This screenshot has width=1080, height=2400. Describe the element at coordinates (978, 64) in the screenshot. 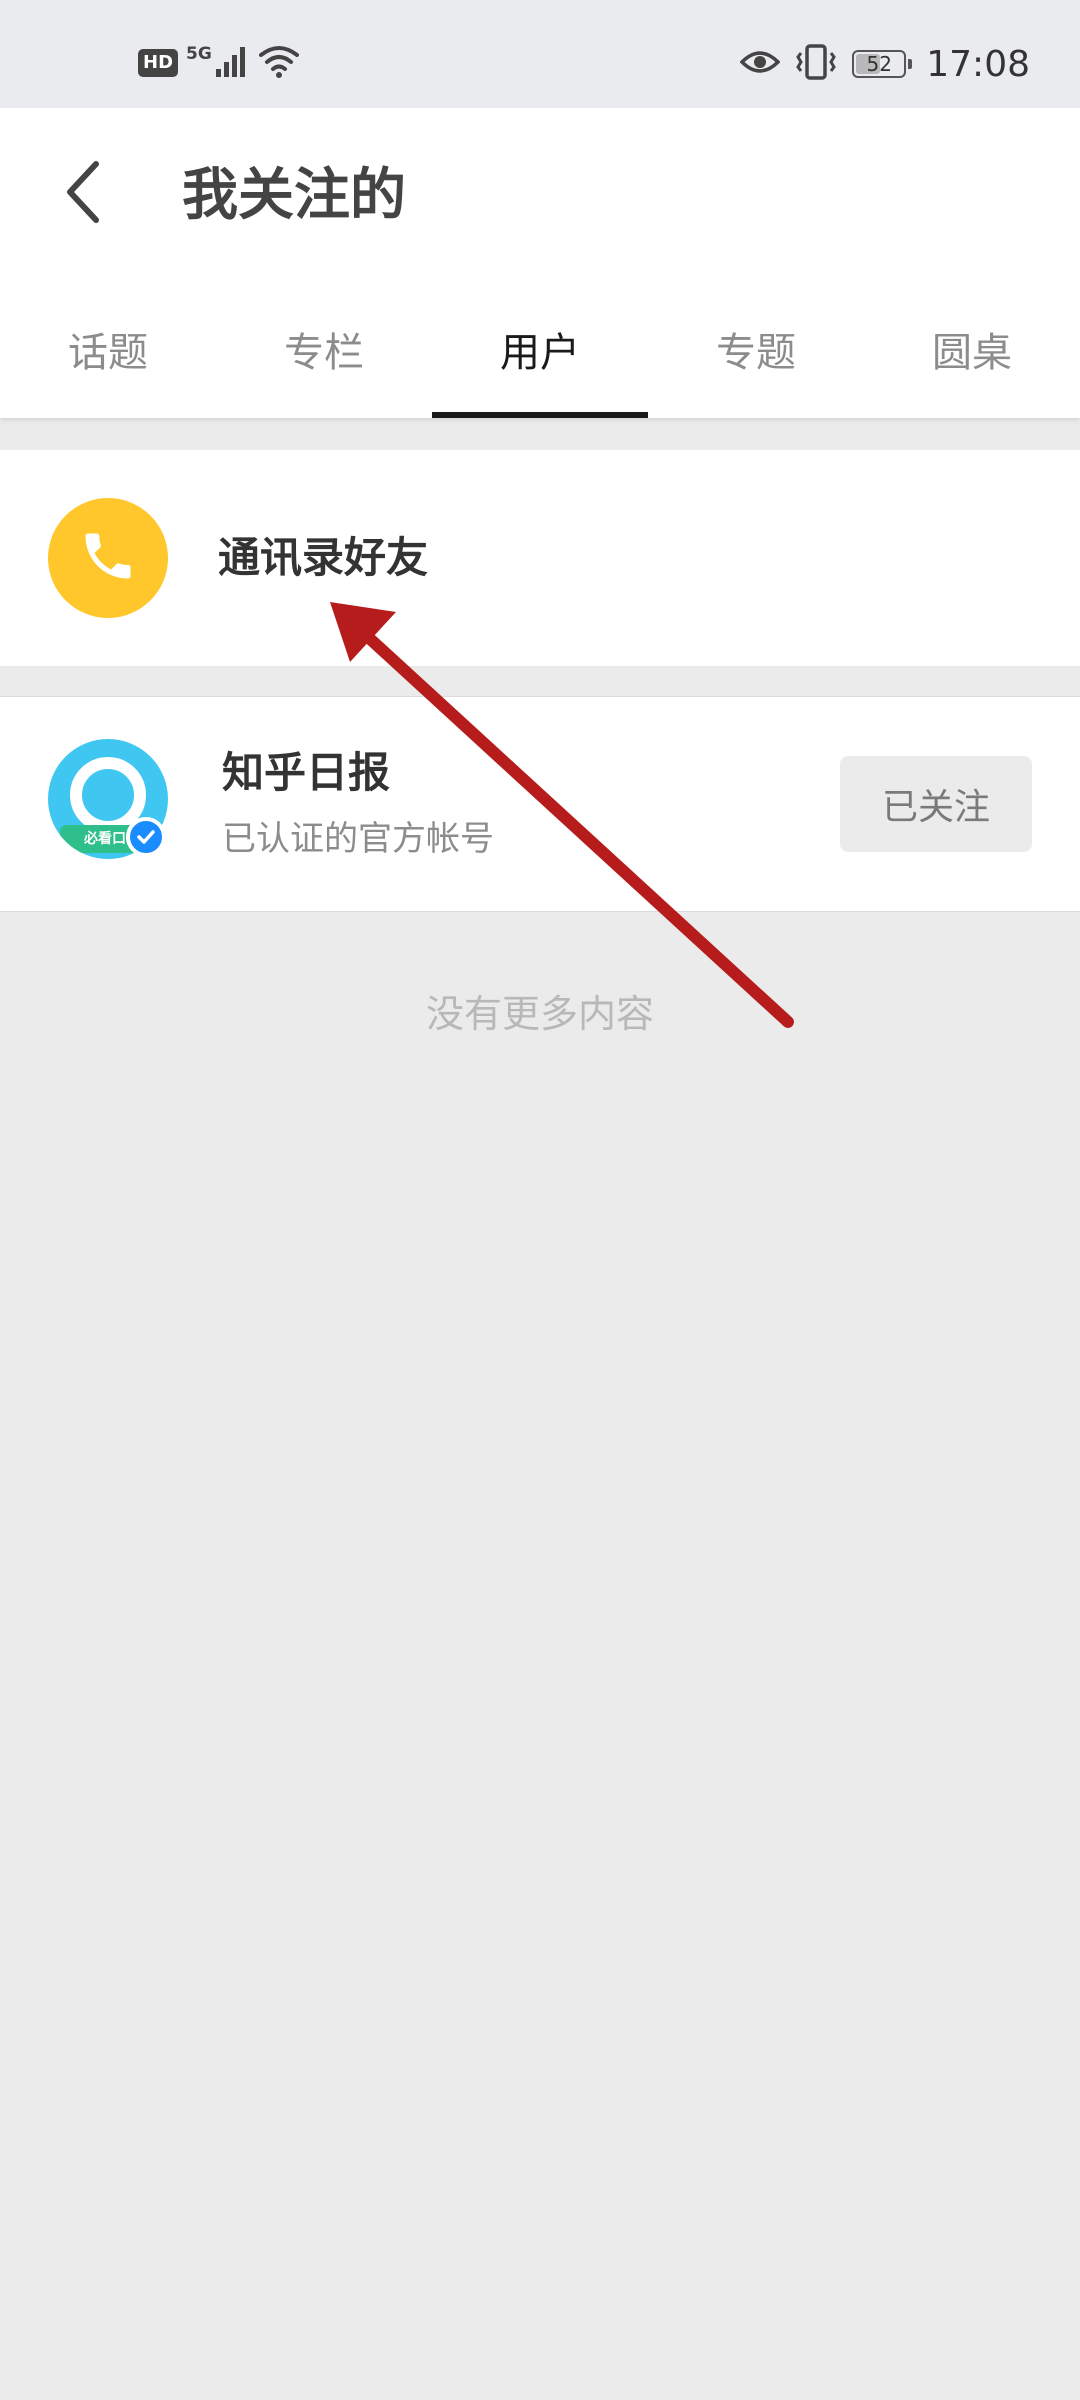

I see `clock: 17:08` at that location.